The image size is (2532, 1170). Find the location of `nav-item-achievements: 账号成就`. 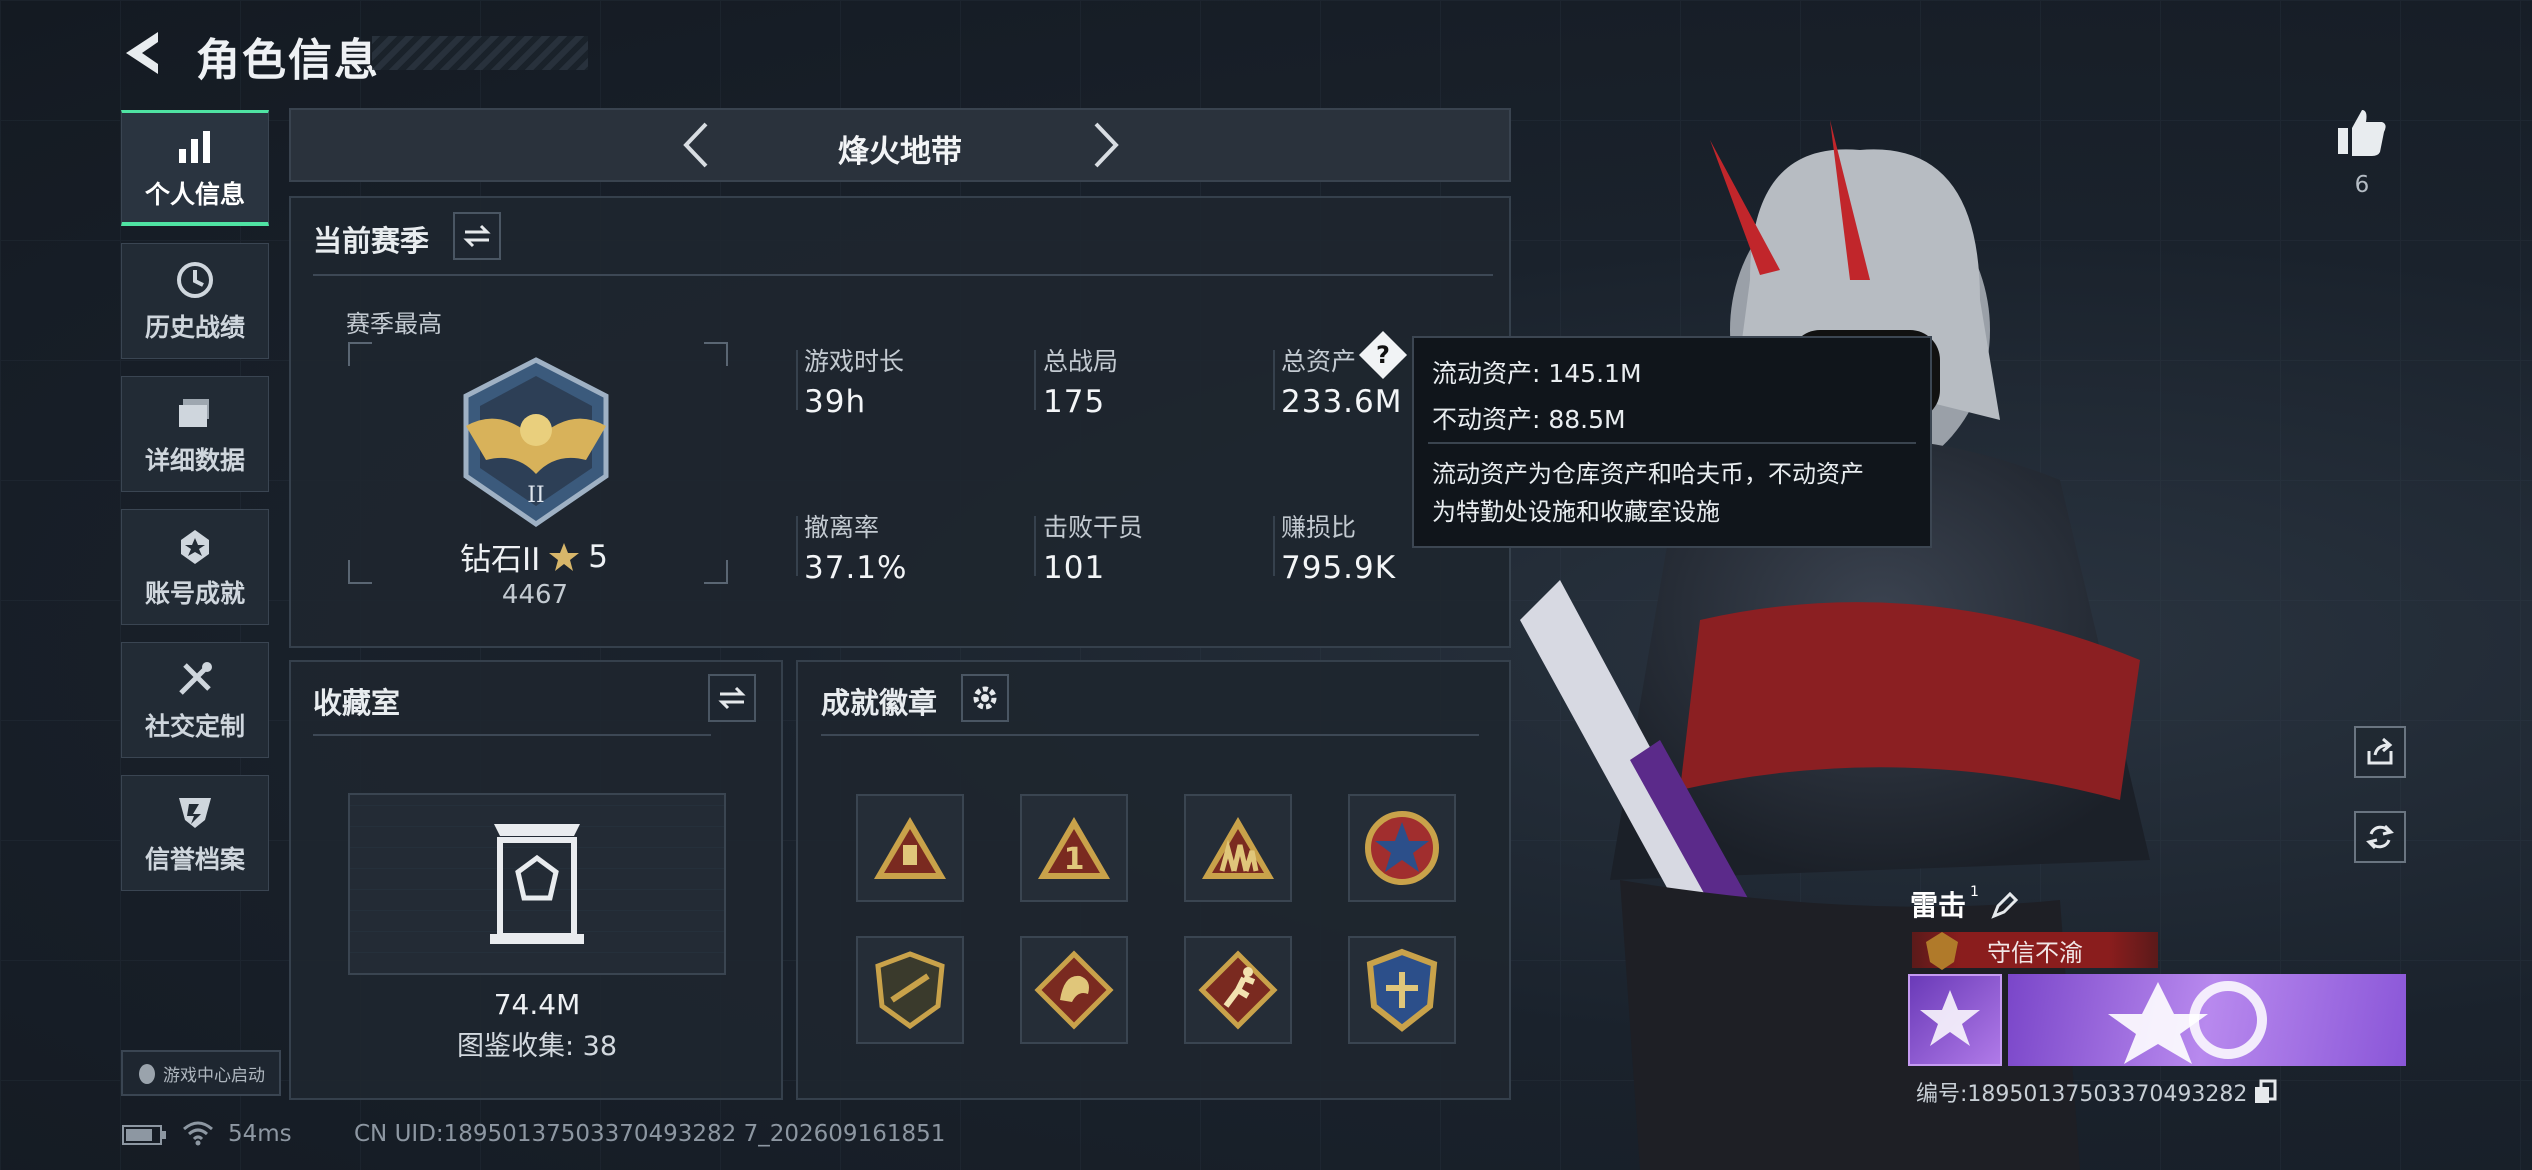

nav-item-achievements: 账号成就 is located at coordinates (195, 567).